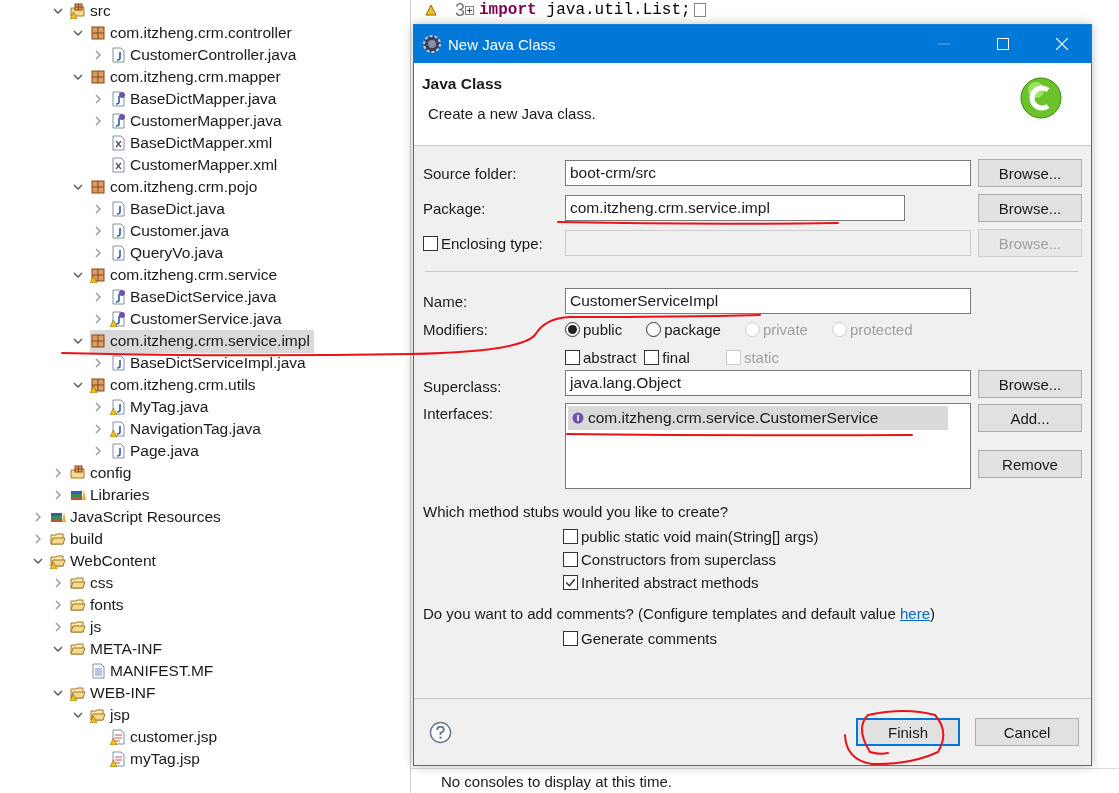  Describe the element at coordinates (194, 275) in the screenshot. I see `tree-item: com.itzheng.crm.service` at that location.